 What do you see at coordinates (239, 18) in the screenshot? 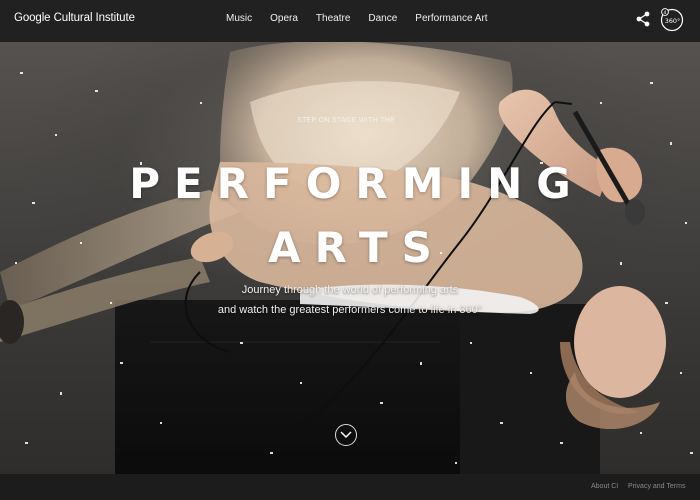
I see `nav-item-music: Music` at bounding box center [239, 18].